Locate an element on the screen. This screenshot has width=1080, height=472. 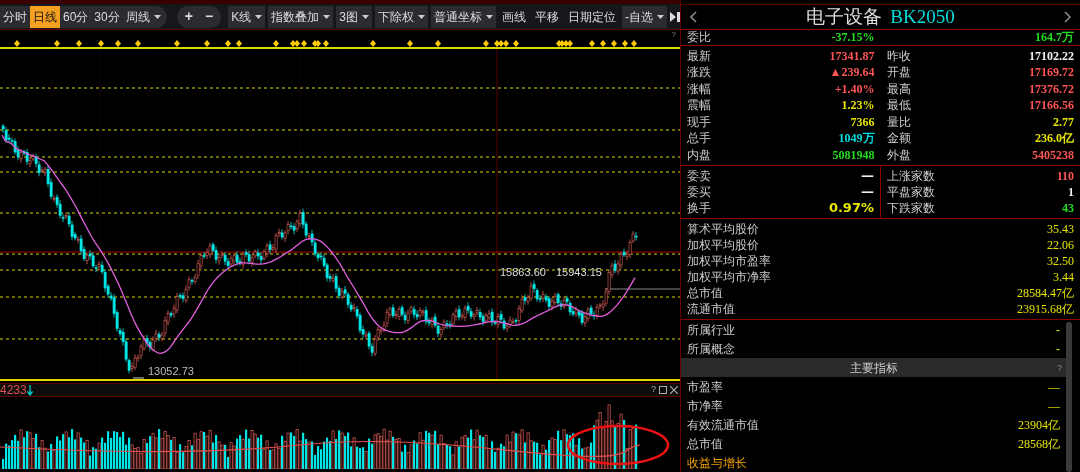
field-value: 17169.72 is located at coordinates (1051, 72).